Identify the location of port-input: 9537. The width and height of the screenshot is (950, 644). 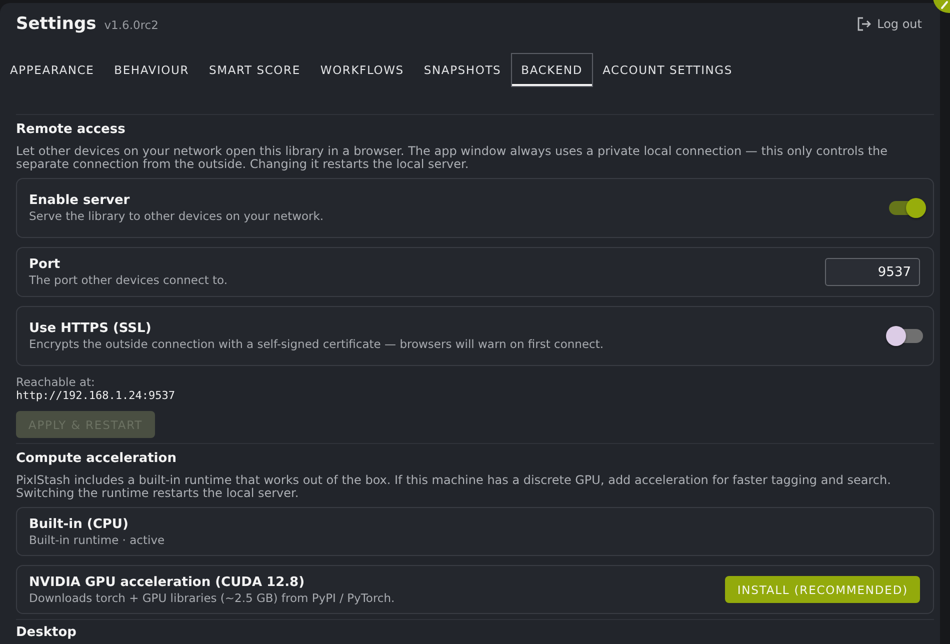
(872, 272).